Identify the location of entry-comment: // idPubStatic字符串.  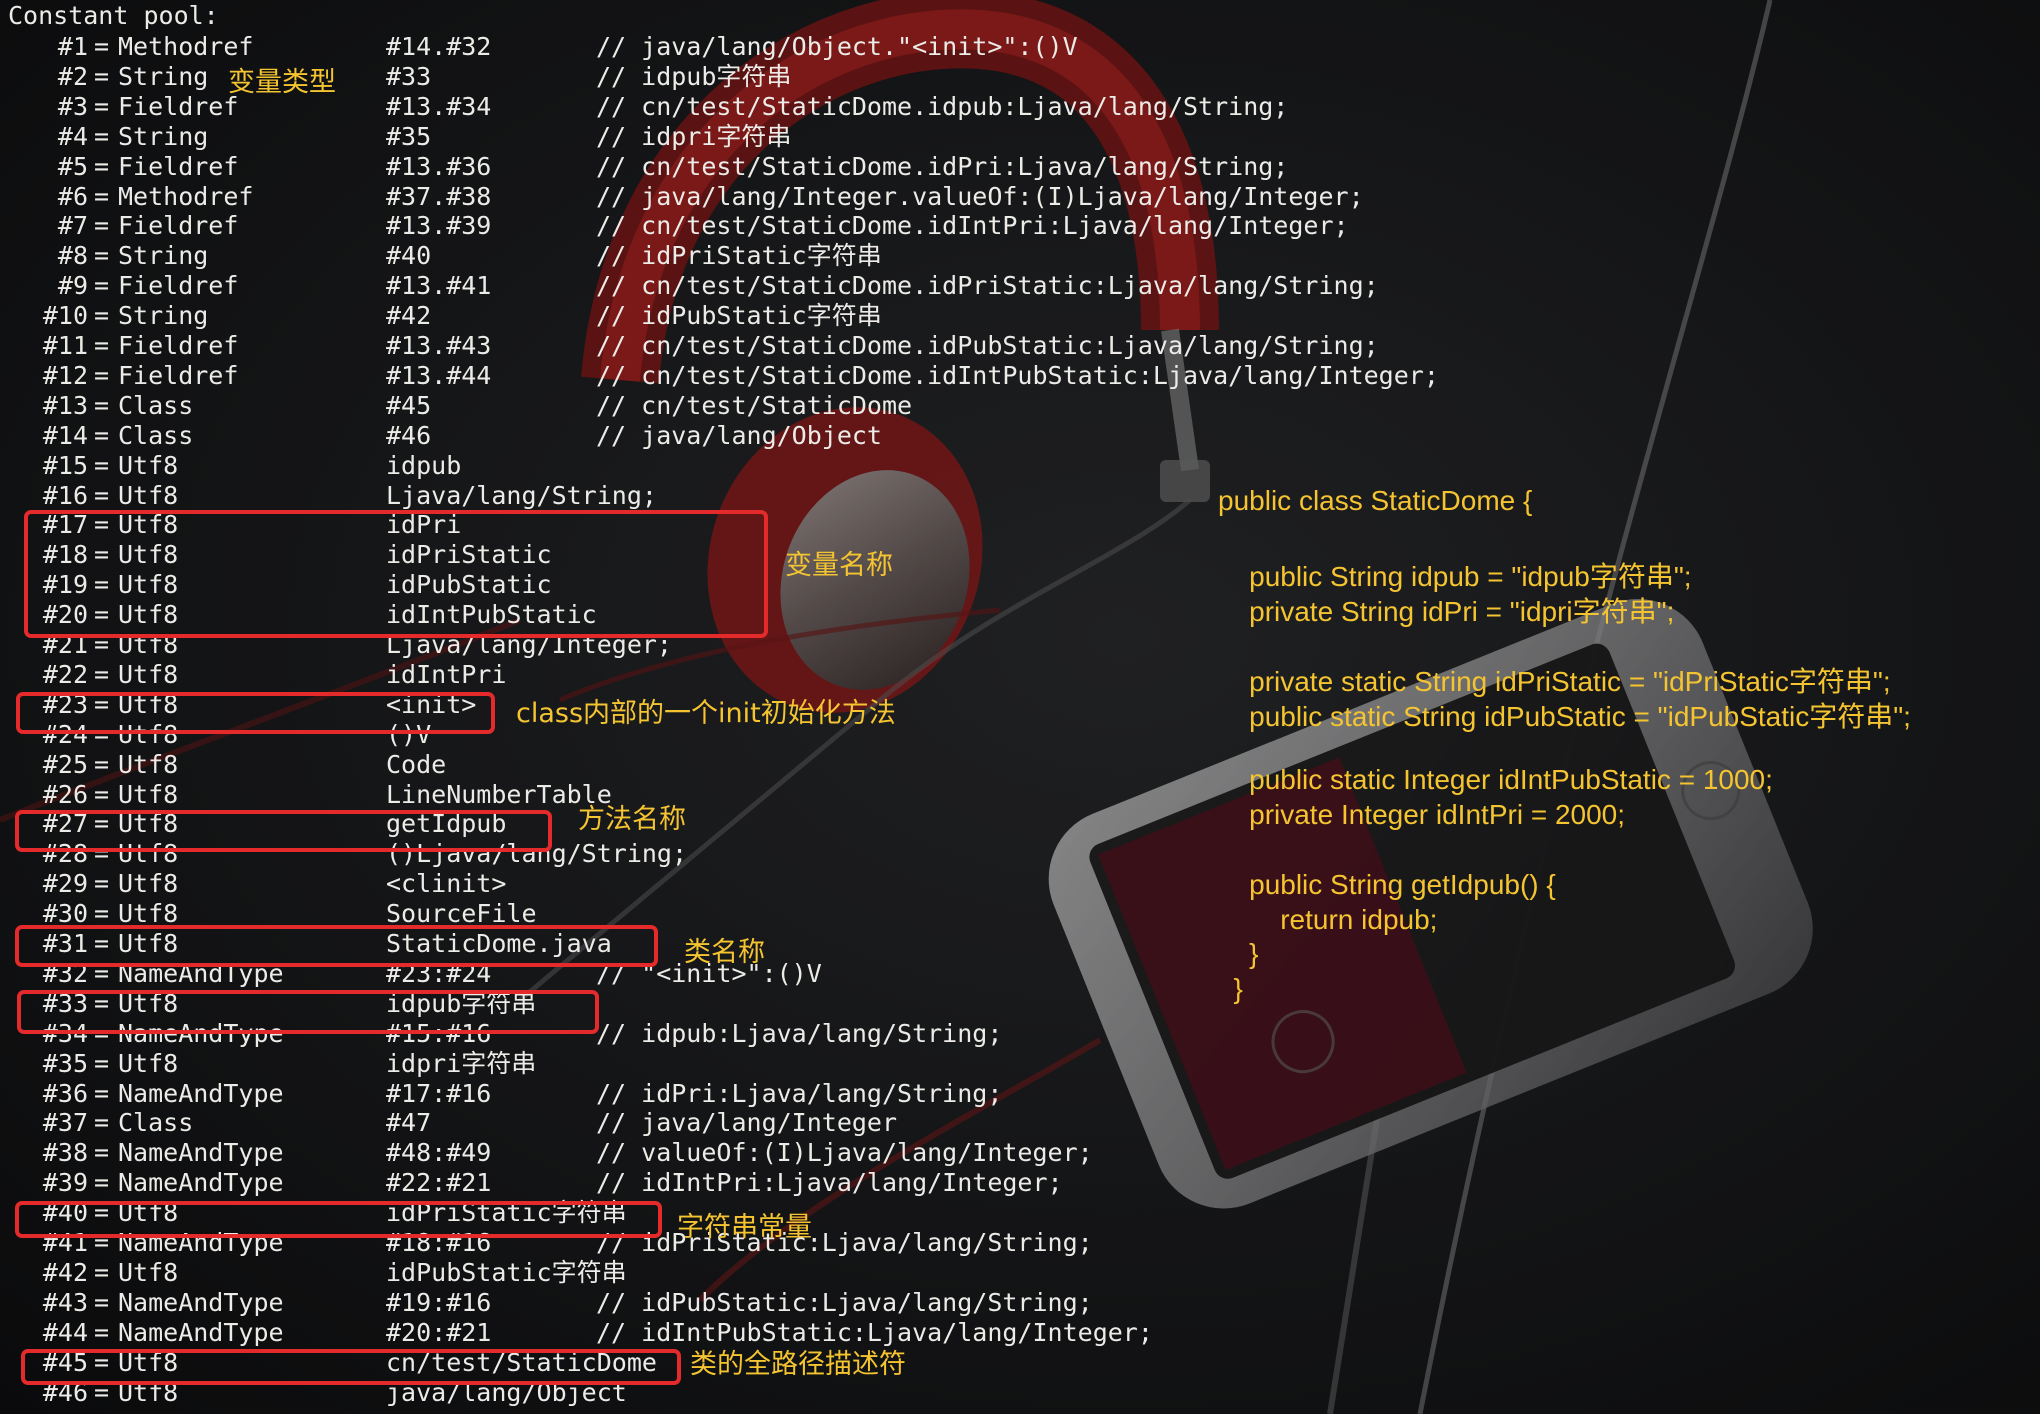
(739, 316).